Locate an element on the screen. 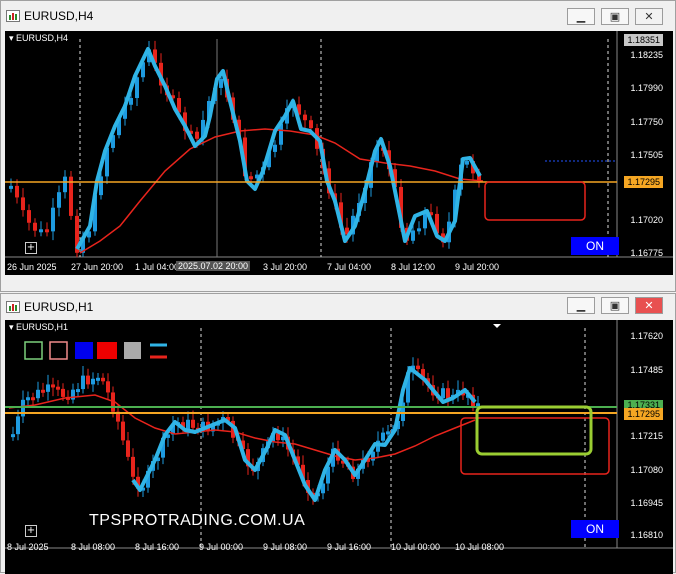  time-label: 27 Jun 20:00 is located at coordinates (97, 267).